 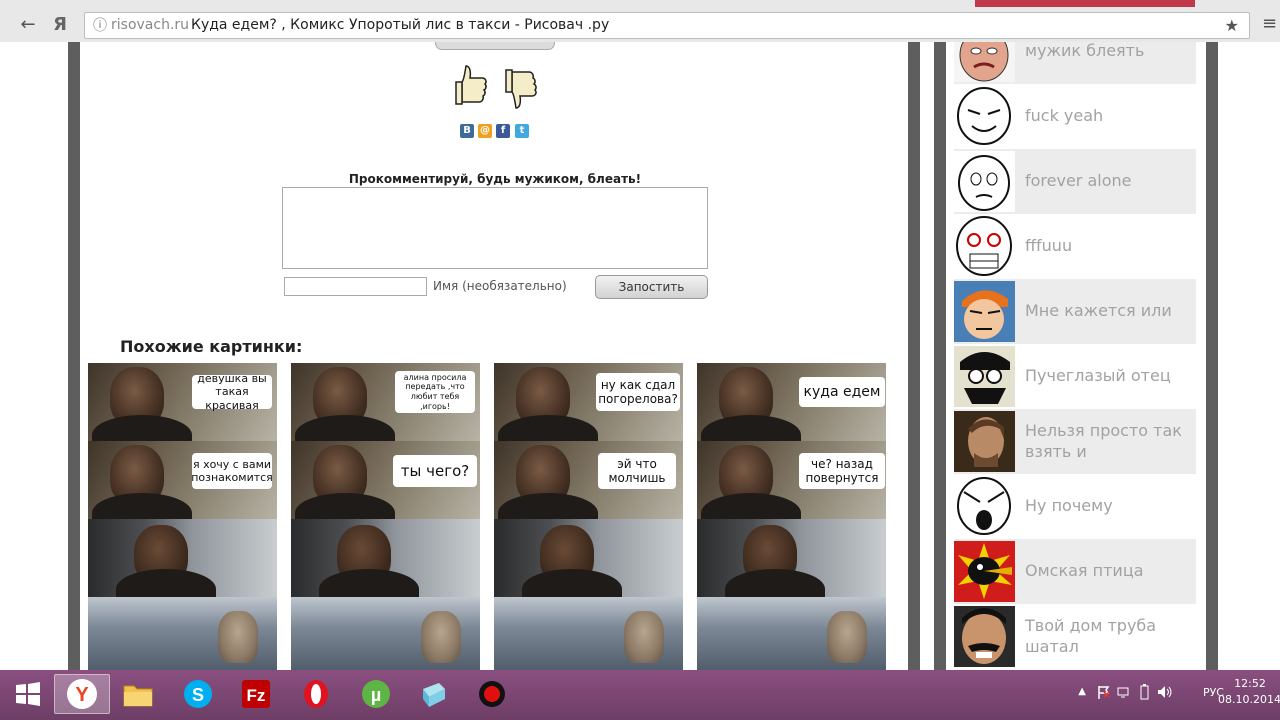 I want to click on sidebar-item-label: Нельзя просто так взять и, so click(x=1103, y=440).